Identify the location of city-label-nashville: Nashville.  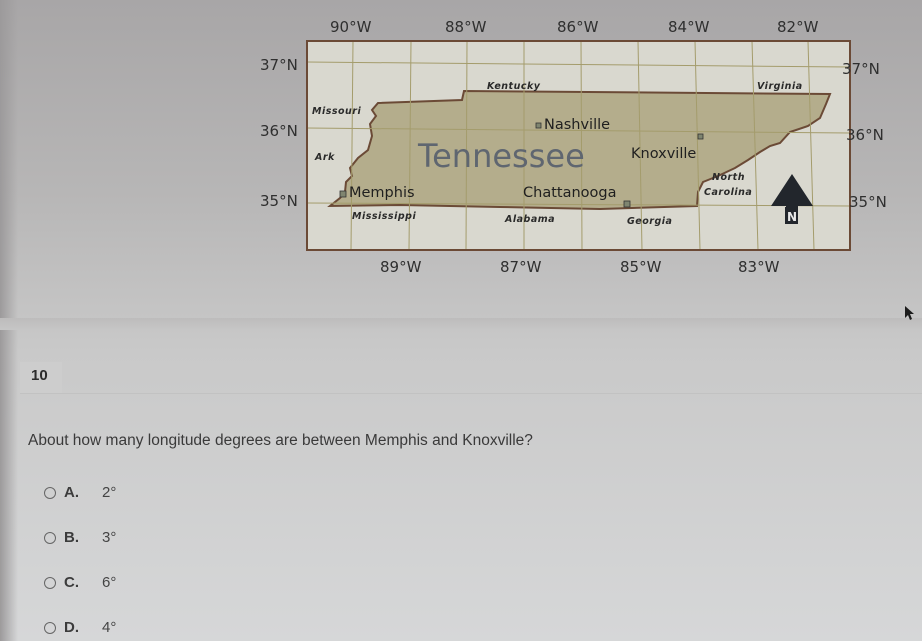
(577, 125).